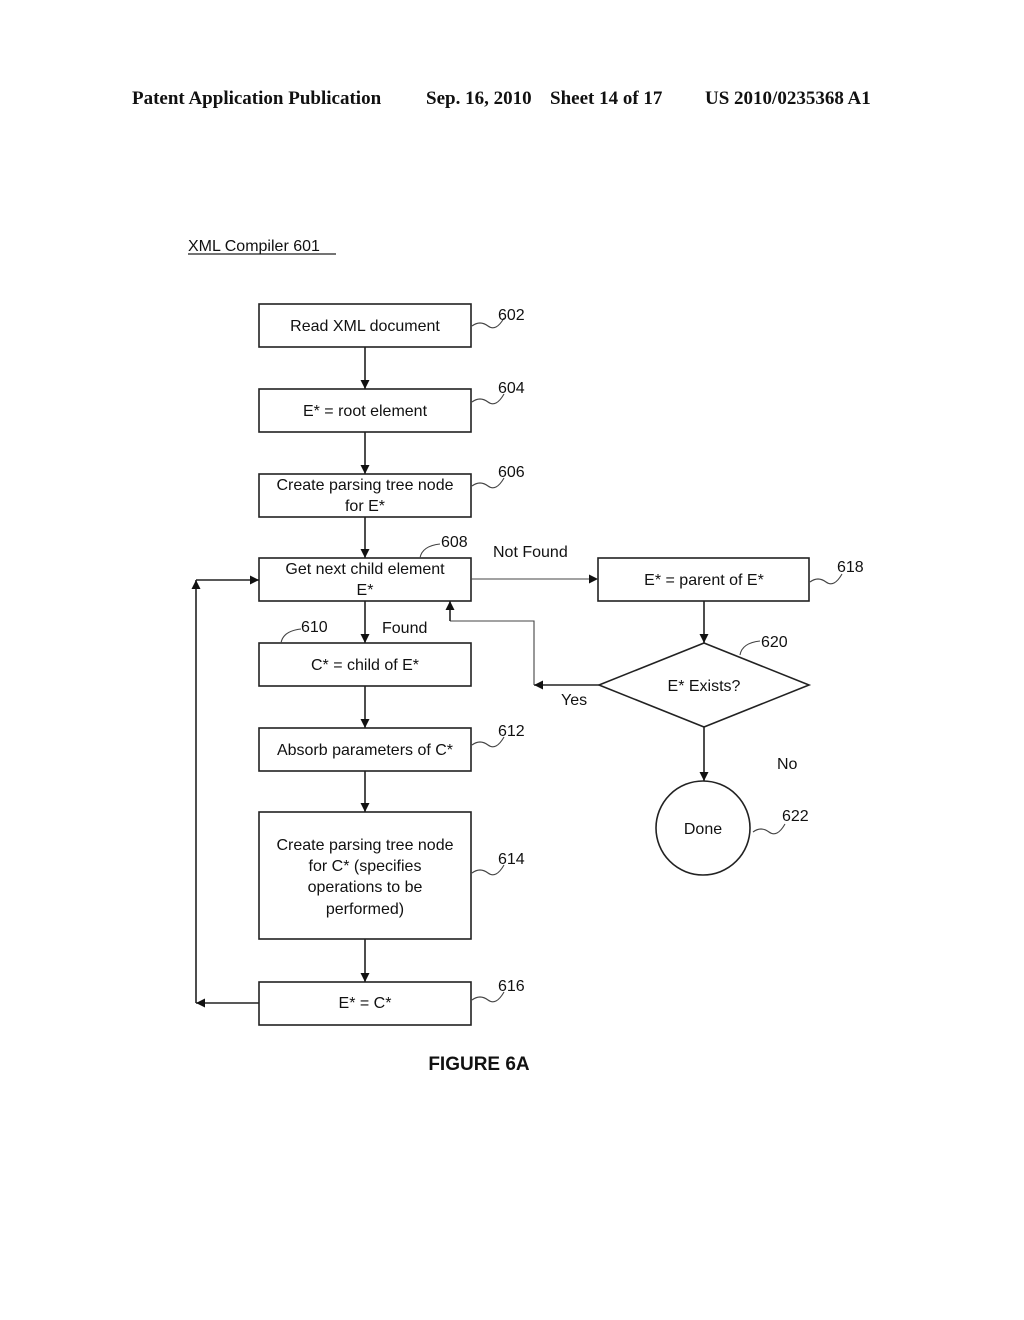 The width and height of the screenshot is (1024, 1320). What do you see at coordinates (795, 816) in the screenshot?
I see `svg-text: 622` at bounding box center [795, 816].